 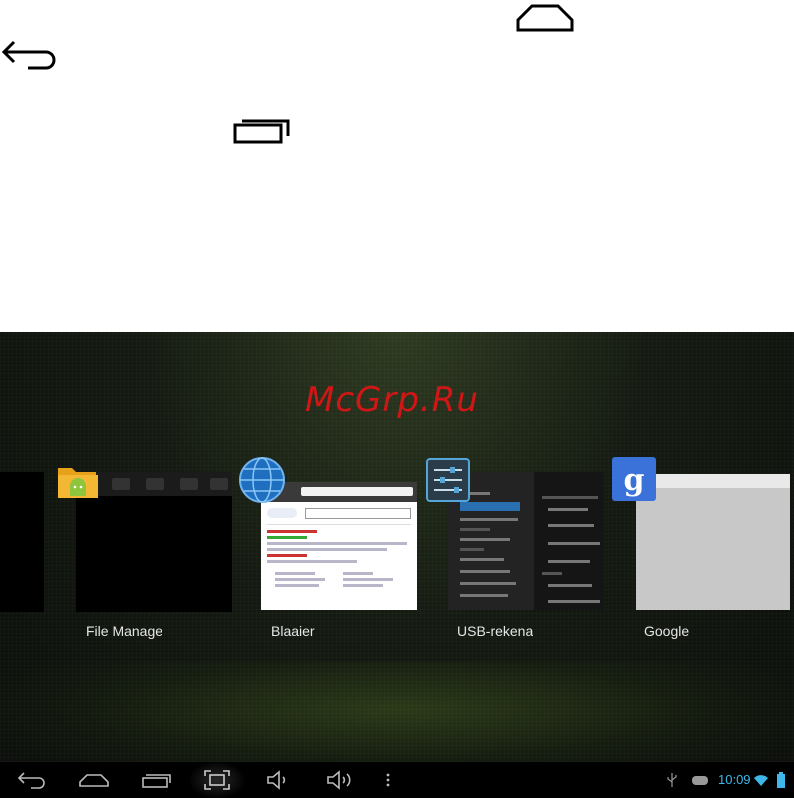 I want to click on usb-icon, so click(x=672, y=780).